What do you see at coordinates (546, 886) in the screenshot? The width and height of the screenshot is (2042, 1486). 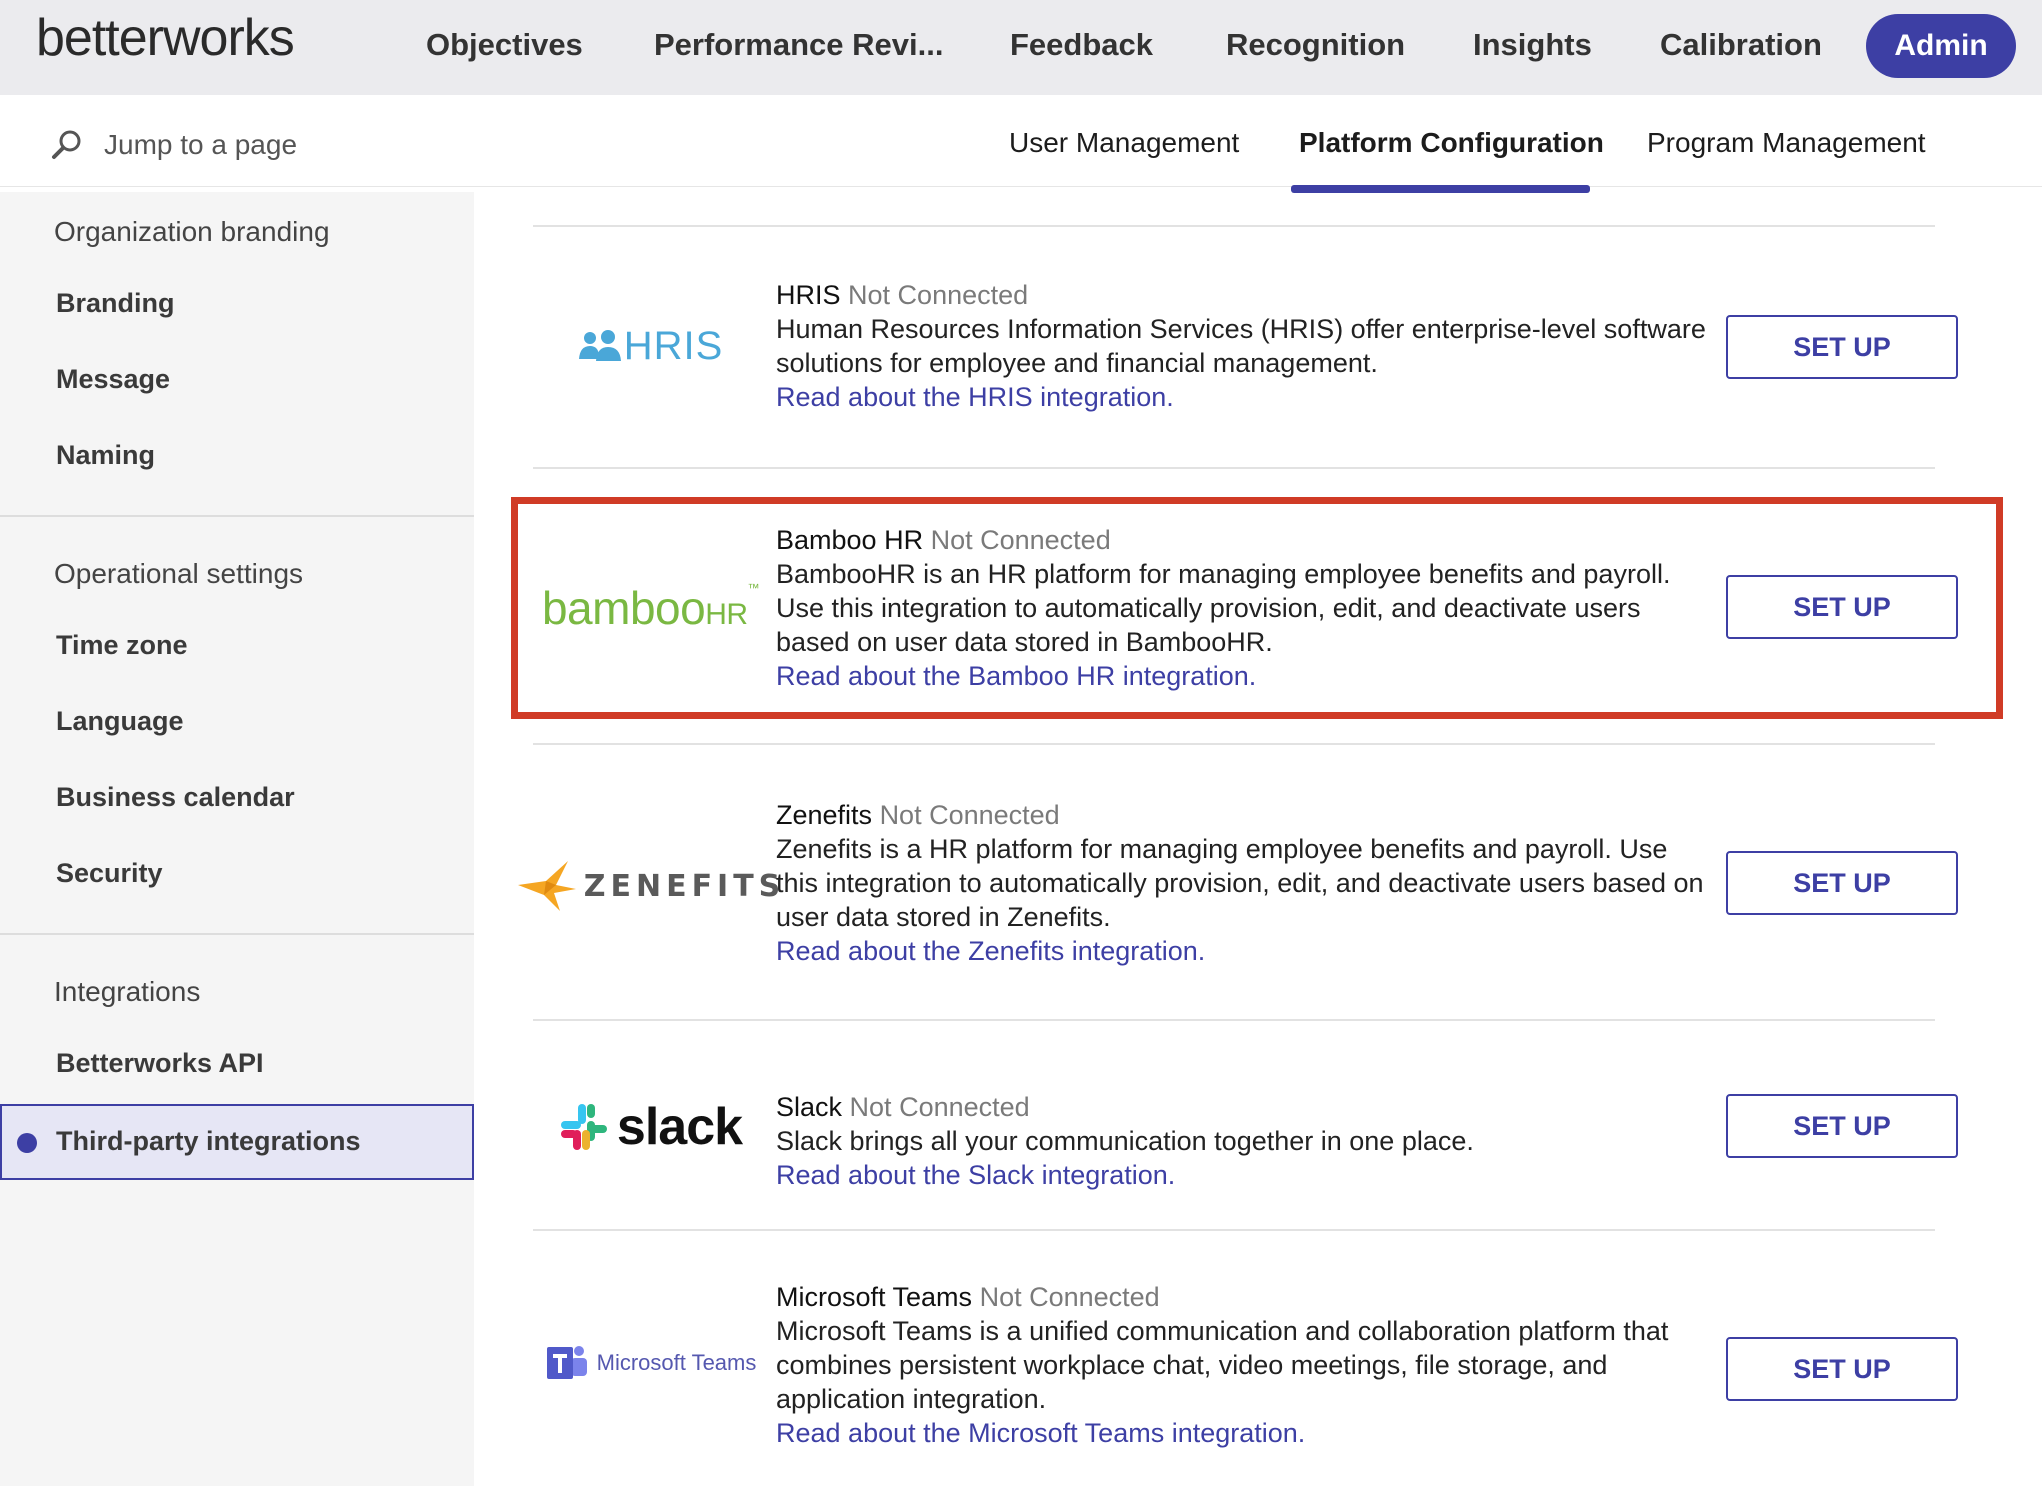 I see `bird-icon` at bounding box center [546, 886].